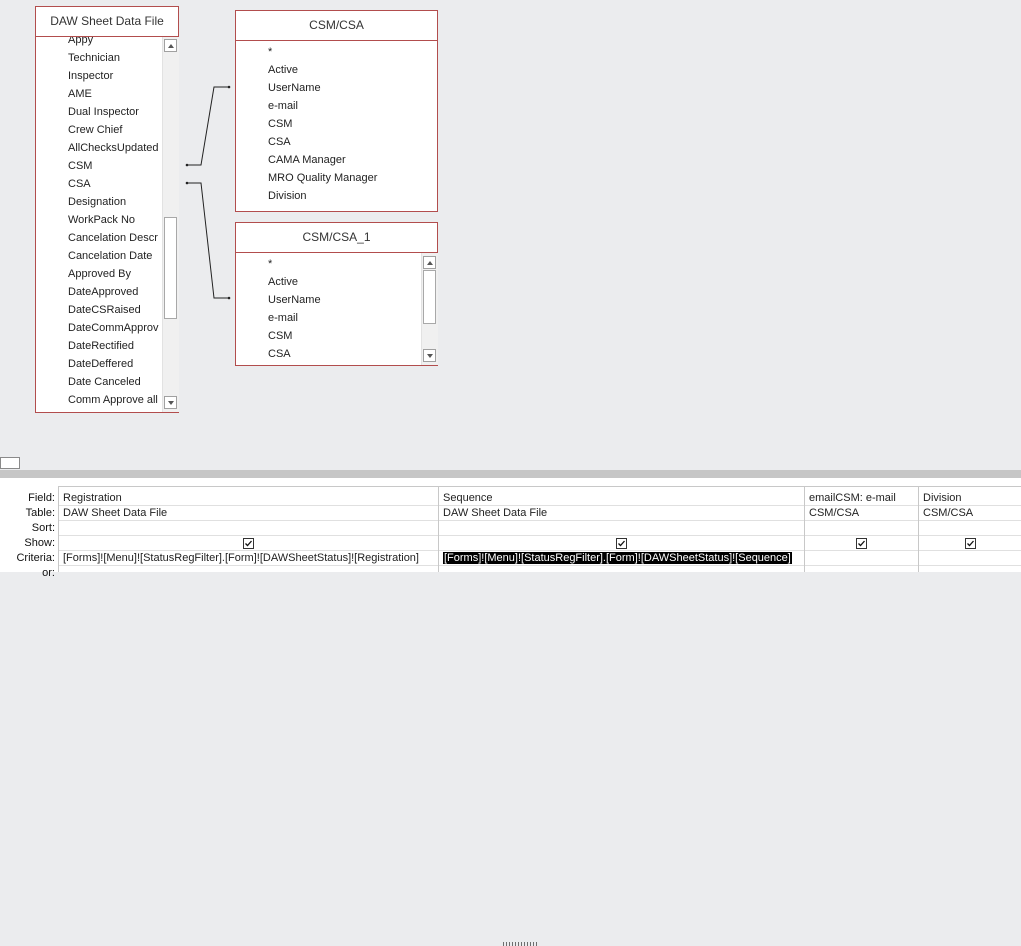 The height and width of the screenshot is (946, 1021). Describe the element at coordinates (40, 513) in the screenshot. I see `row-label-table: Table:` at that location.